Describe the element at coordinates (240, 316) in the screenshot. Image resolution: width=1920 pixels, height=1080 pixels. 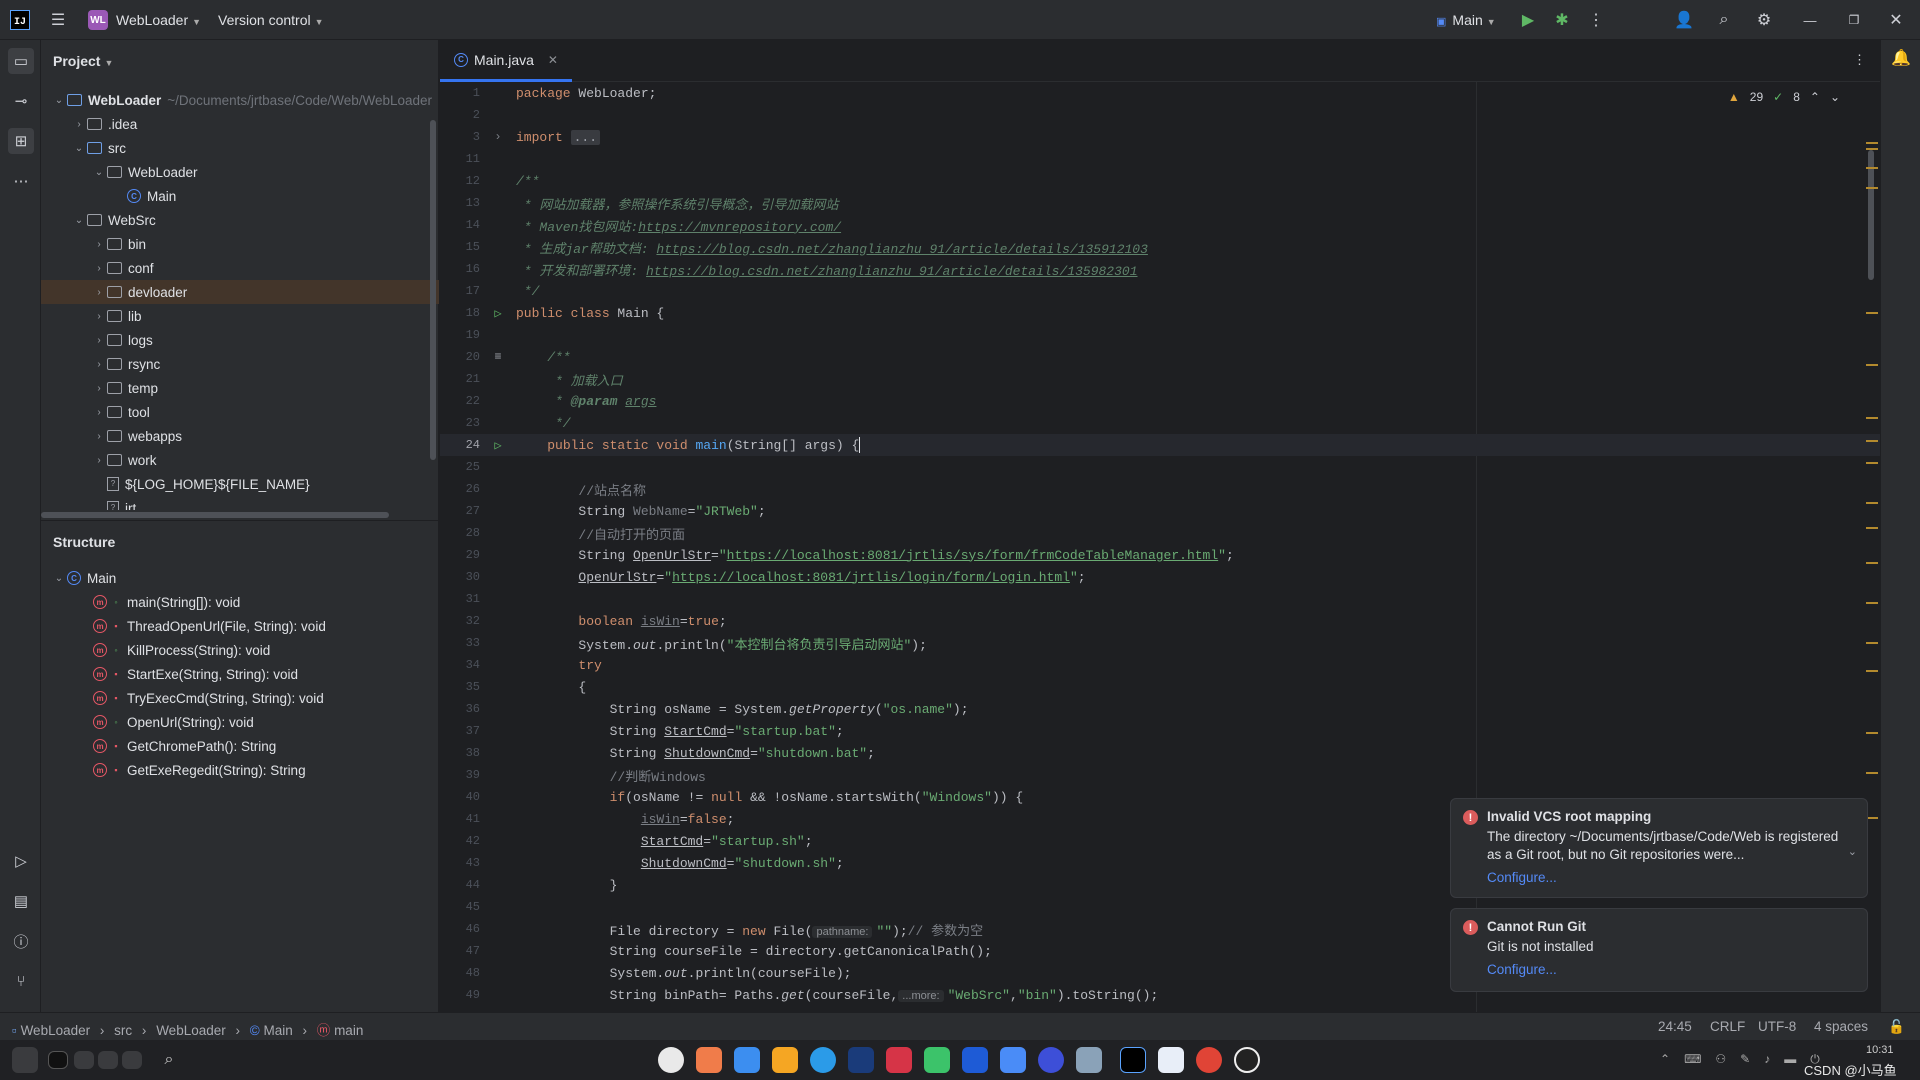
I see `tree-item-lib: › lib` at that location.